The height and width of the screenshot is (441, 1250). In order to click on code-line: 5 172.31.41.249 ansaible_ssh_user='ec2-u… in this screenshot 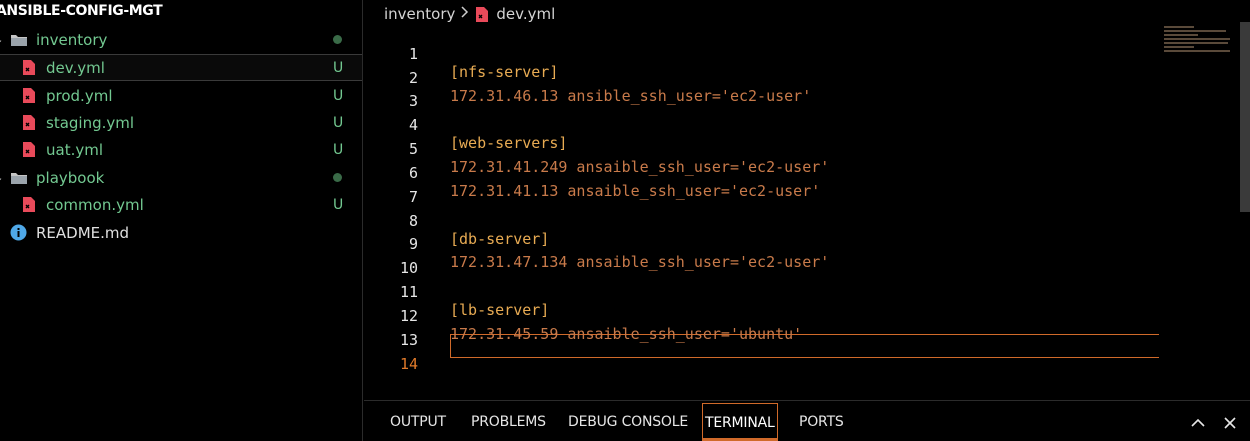, I will do `click(807, 149)`.